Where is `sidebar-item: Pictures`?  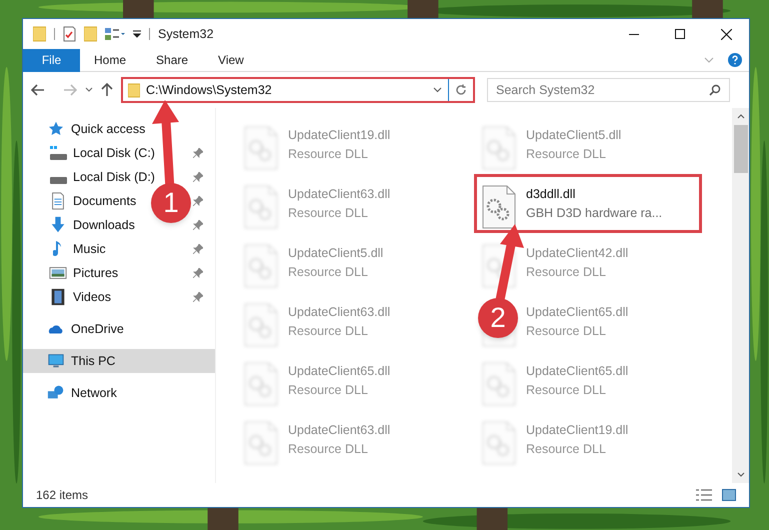
sidebar-item: Pictures is located at coordinates (74, 273).